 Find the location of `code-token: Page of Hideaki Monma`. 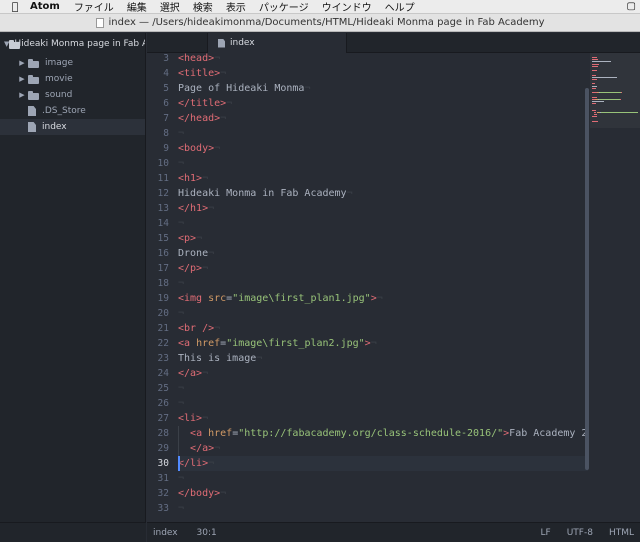

code-token: Page of Hideaki Monma is located at coordinates (241, 88).